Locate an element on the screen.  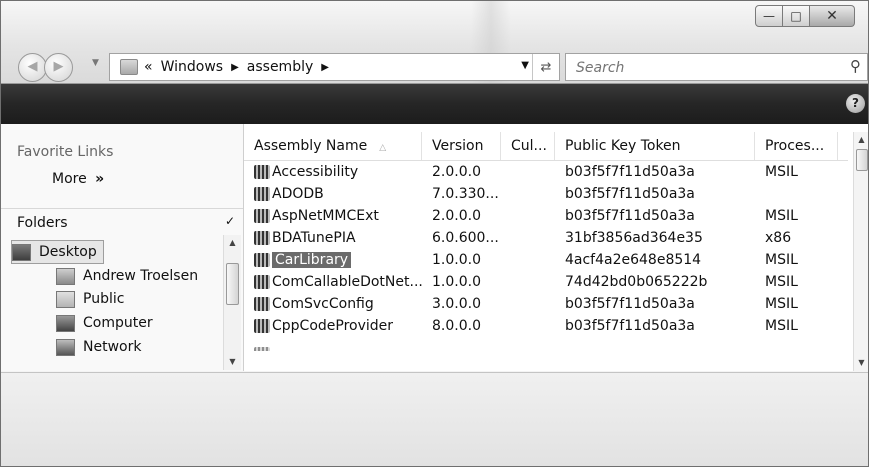
minimize-icon: — is located at coordinates (769, 16).